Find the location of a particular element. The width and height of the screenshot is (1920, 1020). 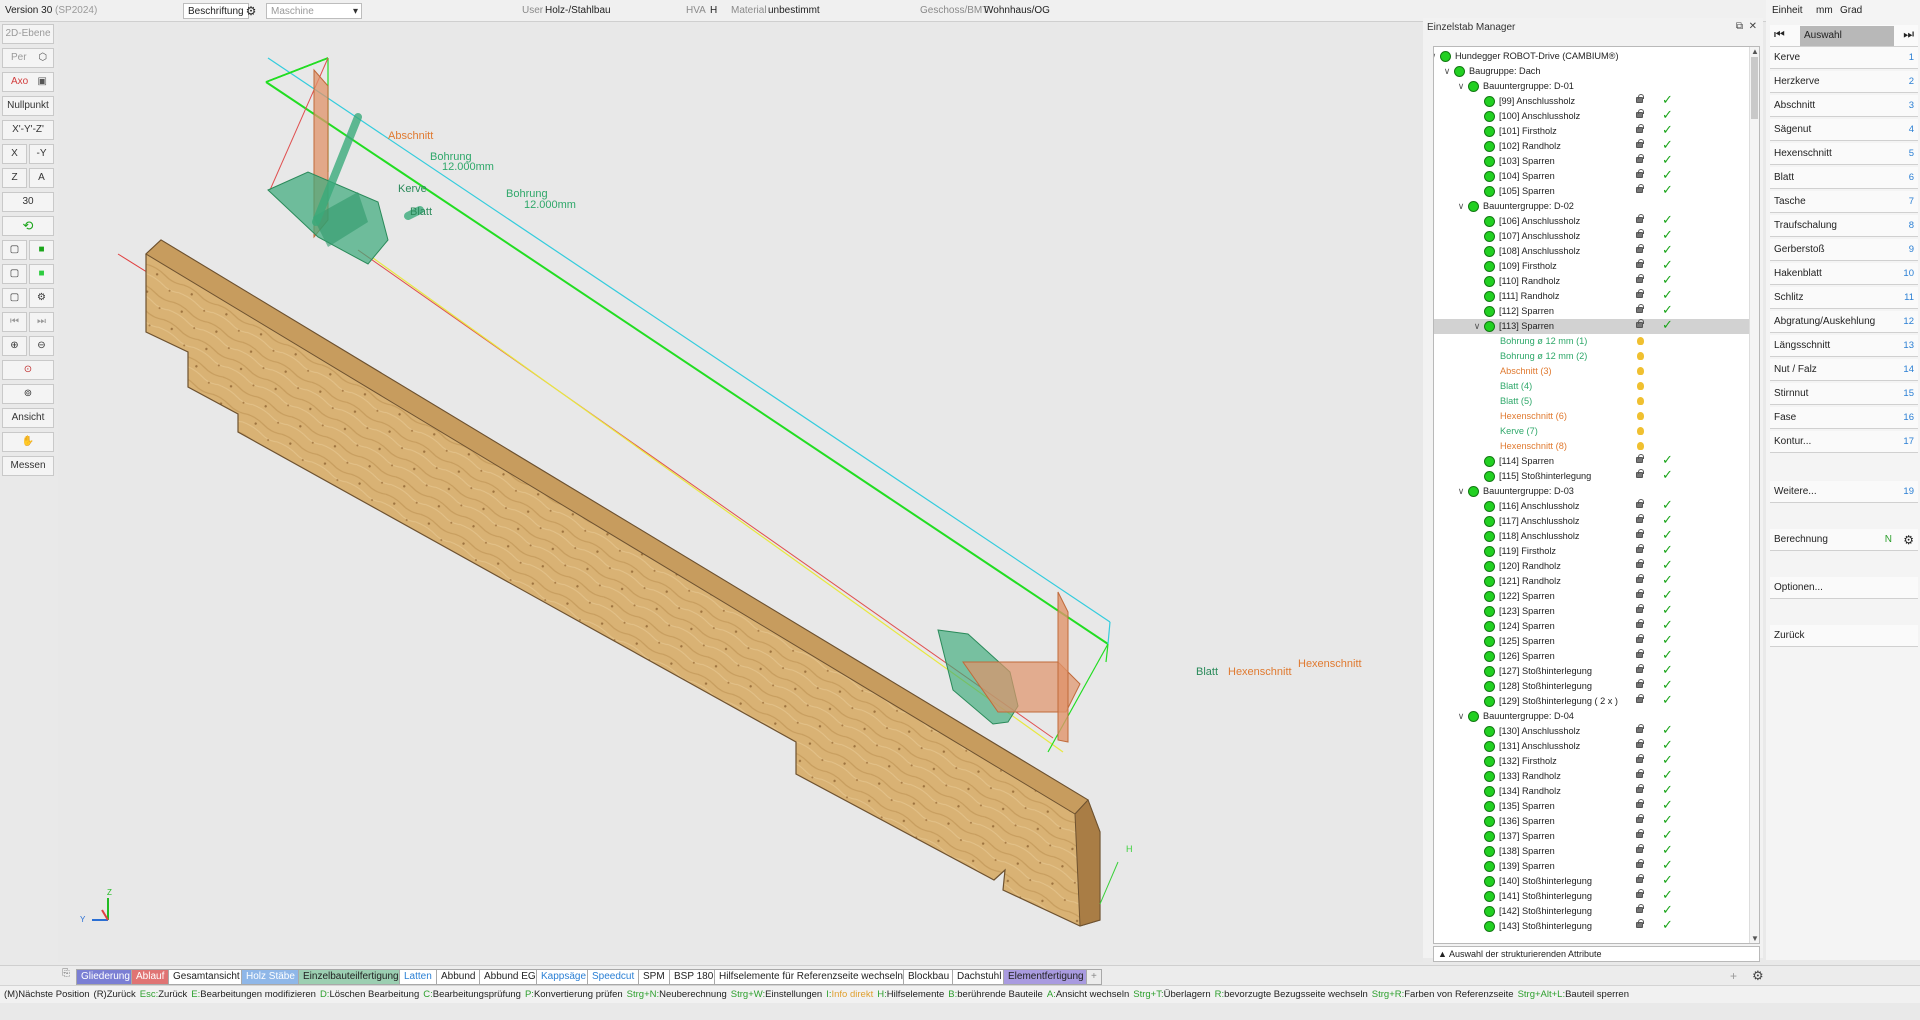

menu-item-kerve: Kerve 1 is located at coordinates (1844, 58).